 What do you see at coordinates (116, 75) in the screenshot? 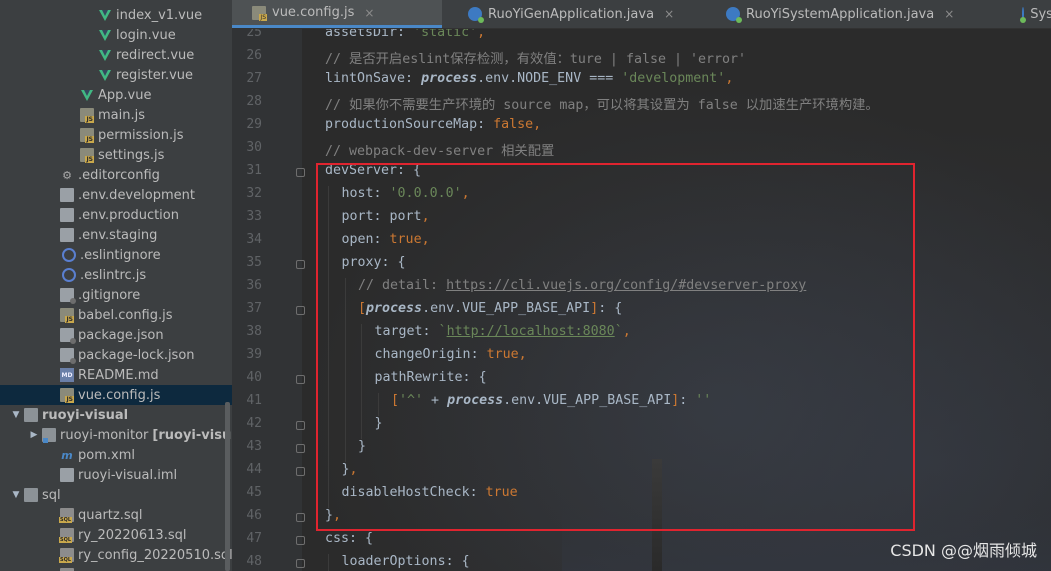
I see `tree-item: register.vue` at bounding box center [116, 75].